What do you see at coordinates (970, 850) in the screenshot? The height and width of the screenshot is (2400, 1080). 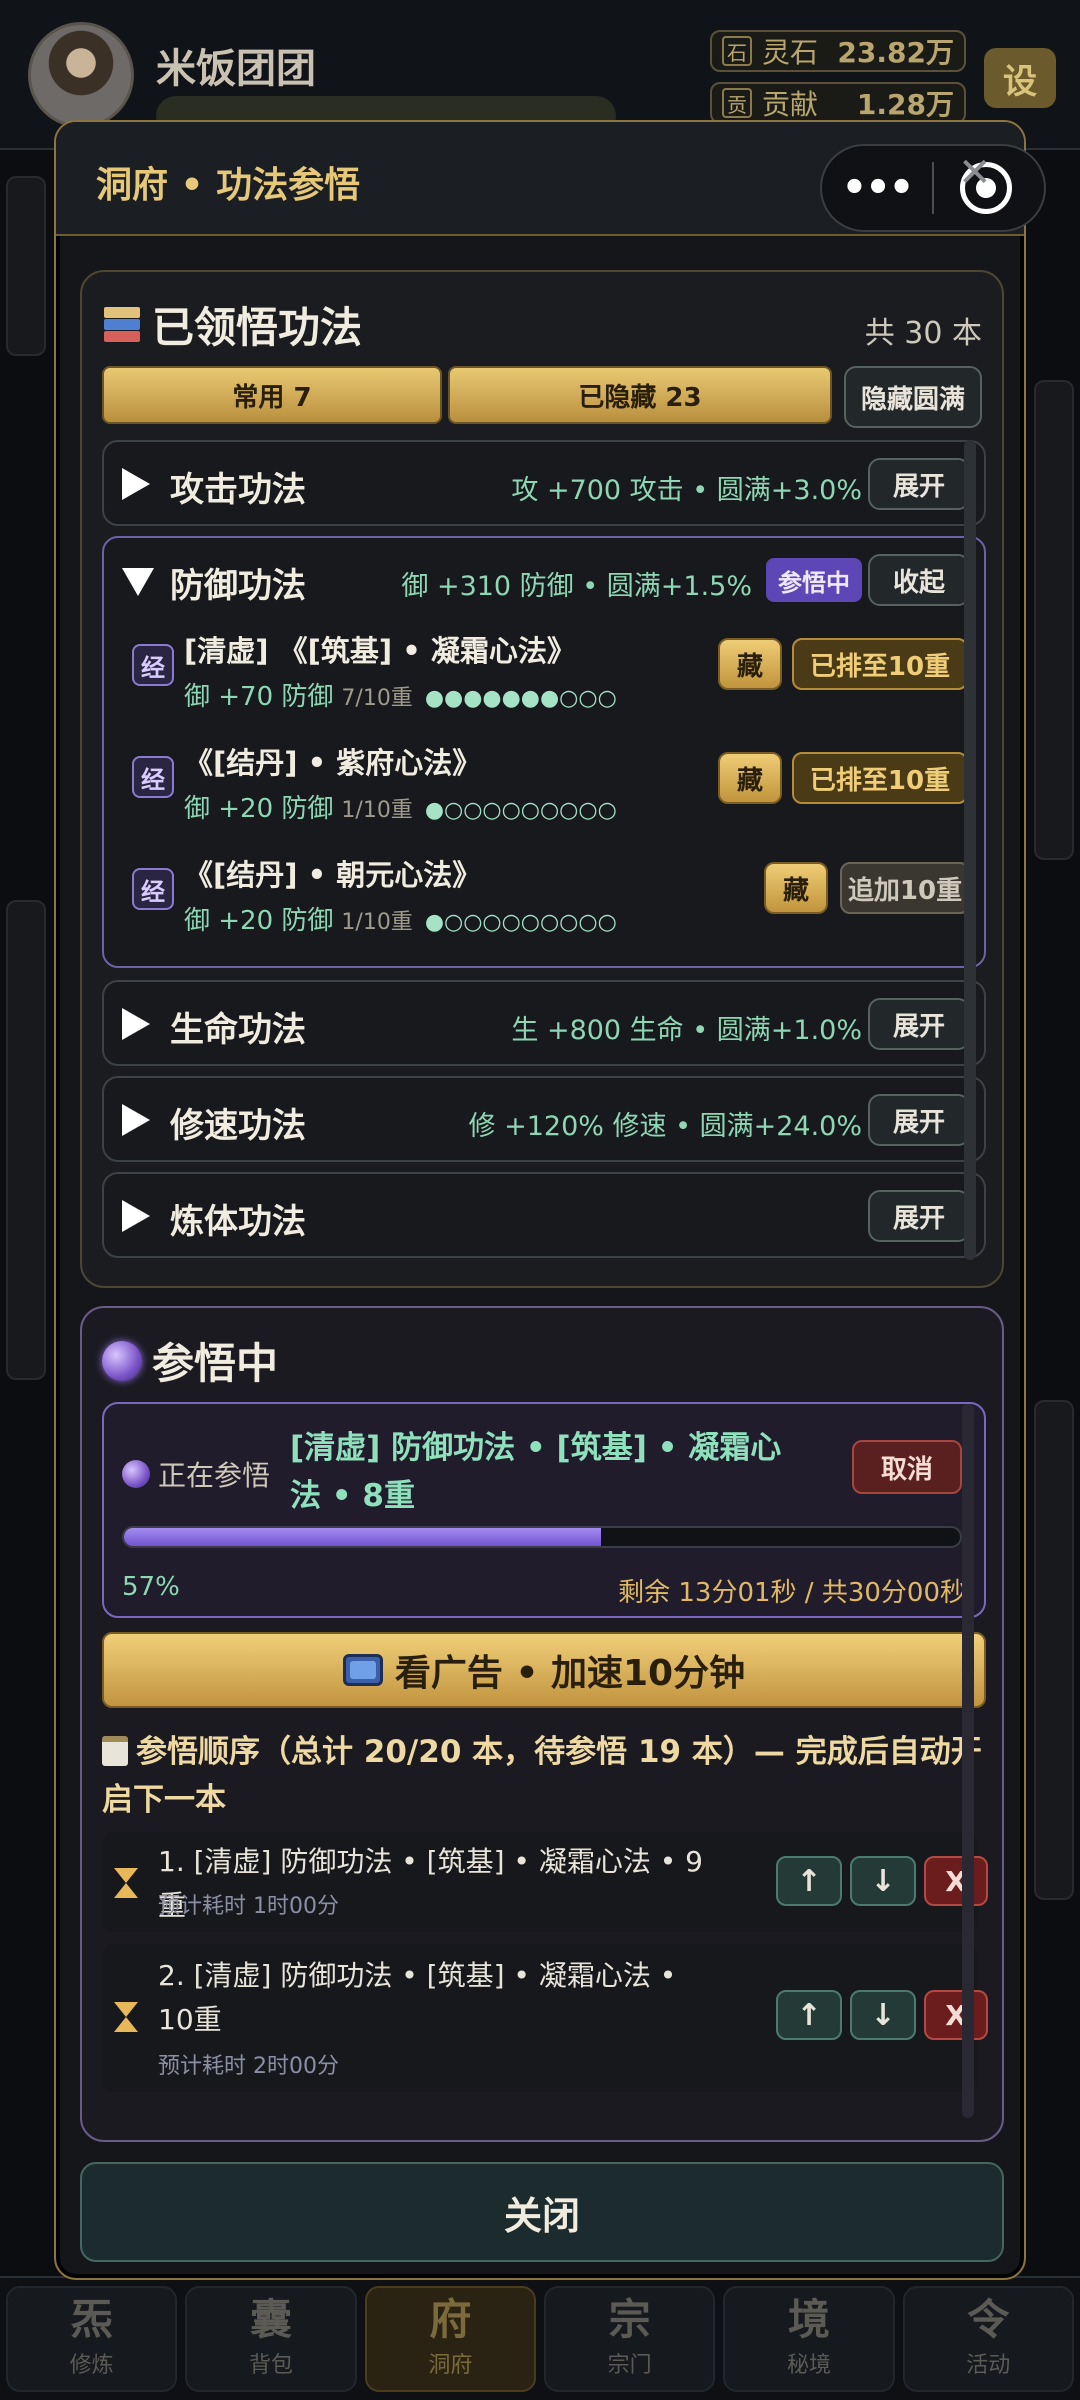 I see `technique-list-scrollbar` at bounding box center [970, 850].